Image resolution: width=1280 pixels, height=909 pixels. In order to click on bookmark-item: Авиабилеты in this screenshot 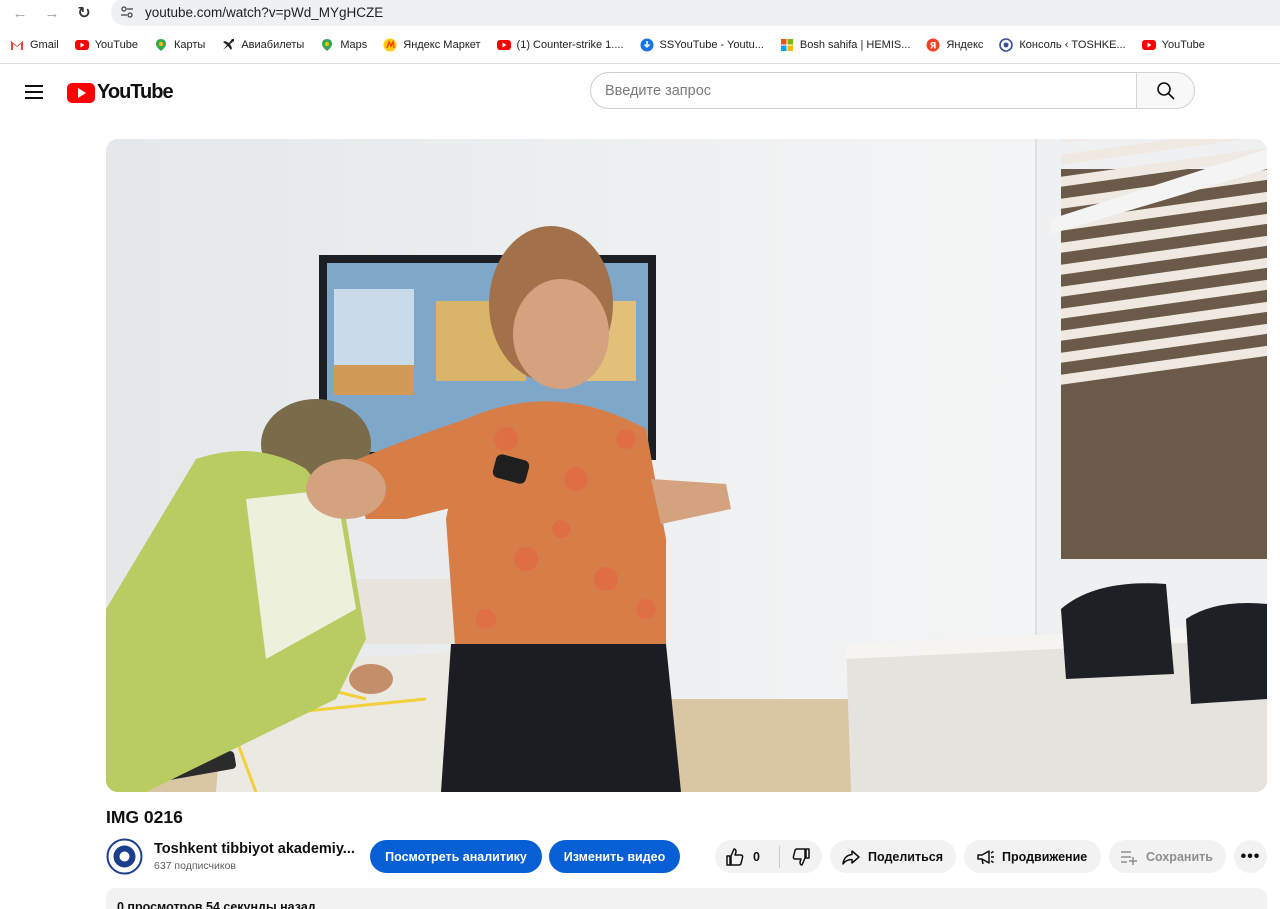, I will do `click(262, 45)`.